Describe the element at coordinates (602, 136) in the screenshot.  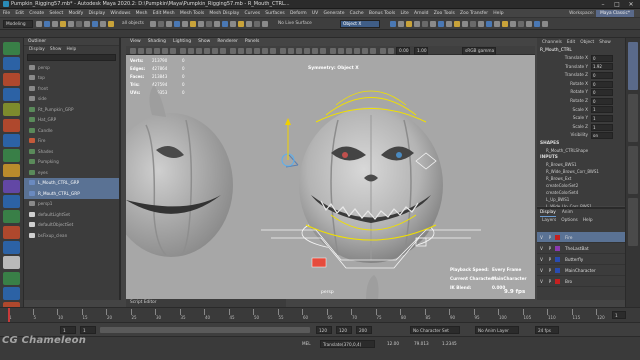
I see `channel-value-field: on` at that location.